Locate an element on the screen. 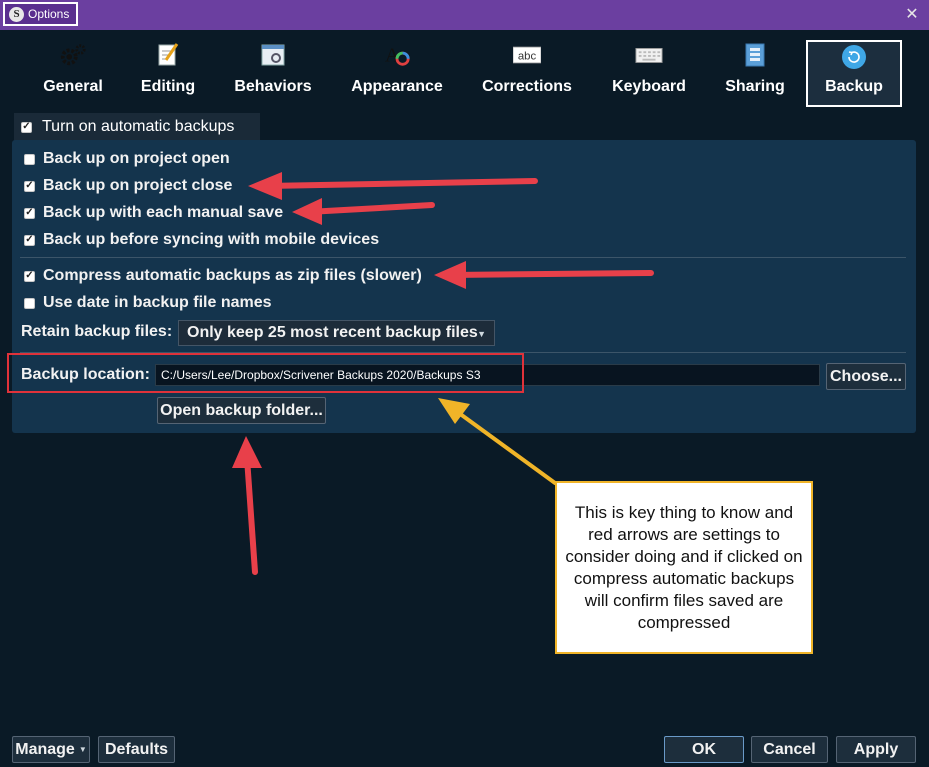 The image size is (929, 767). use-date-checkbox: Use date in backup file names is located at coordinates (148, 303).